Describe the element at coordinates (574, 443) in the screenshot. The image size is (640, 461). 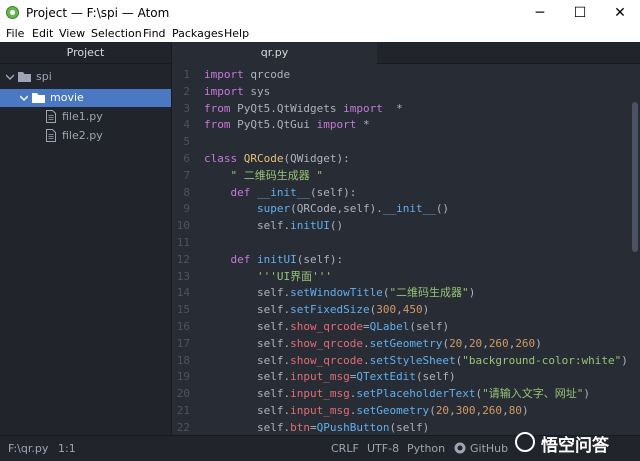
I see `watermark: 悟空问答` at that location.